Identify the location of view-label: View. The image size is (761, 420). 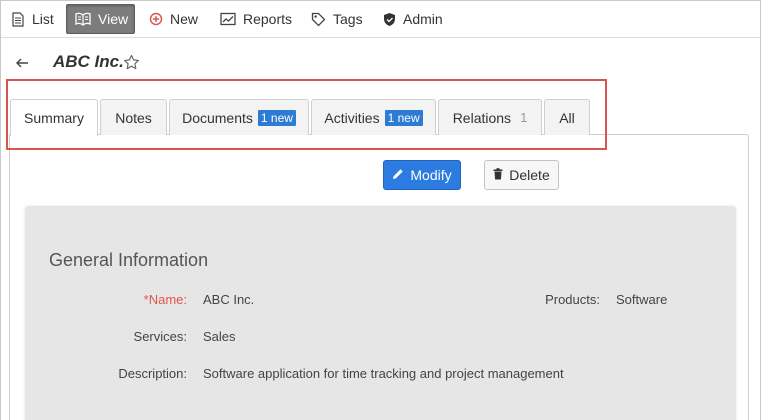
(113, 19).